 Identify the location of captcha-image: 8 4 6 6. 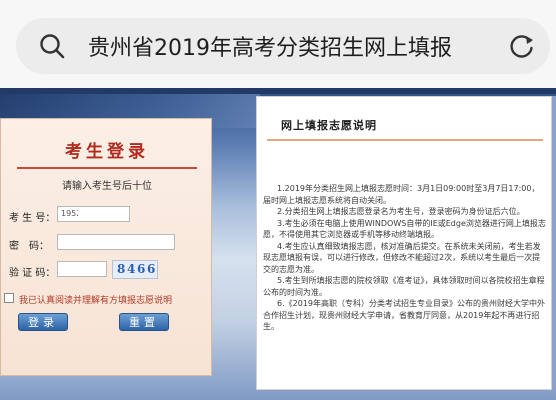
(135, 269).